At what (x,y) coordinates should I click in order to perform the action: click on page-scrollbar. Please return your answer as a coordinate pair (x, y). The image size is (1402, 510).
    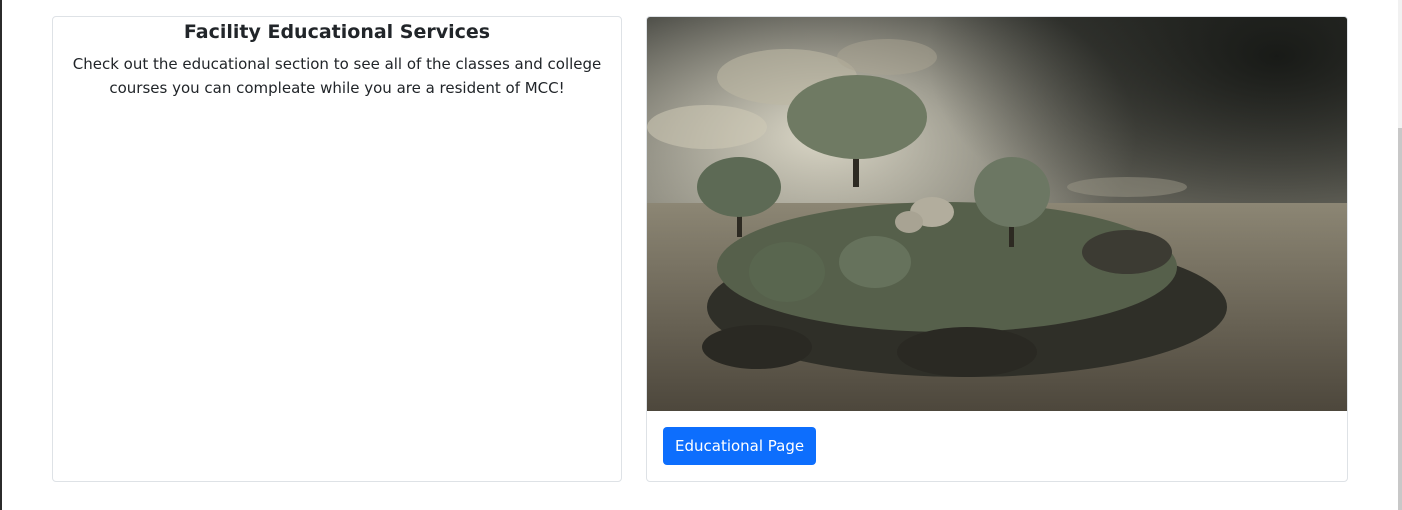
    Looking at the image, I should click on (1400, 255).